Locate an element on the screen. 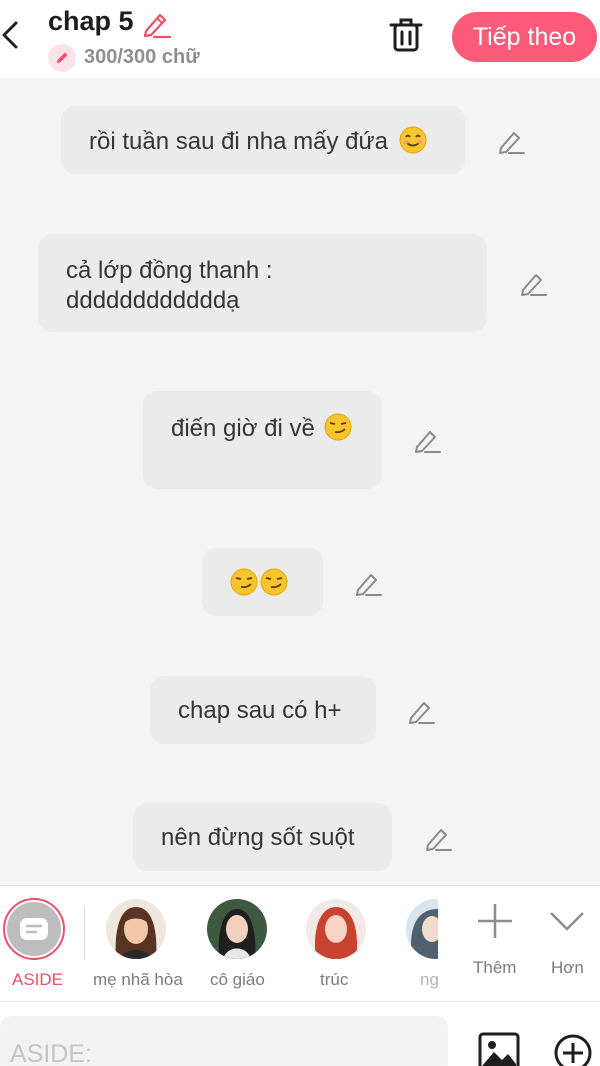 This screenshot has width=600, height=1066. speech-bubble-icon is located at coordinates (34, 929).